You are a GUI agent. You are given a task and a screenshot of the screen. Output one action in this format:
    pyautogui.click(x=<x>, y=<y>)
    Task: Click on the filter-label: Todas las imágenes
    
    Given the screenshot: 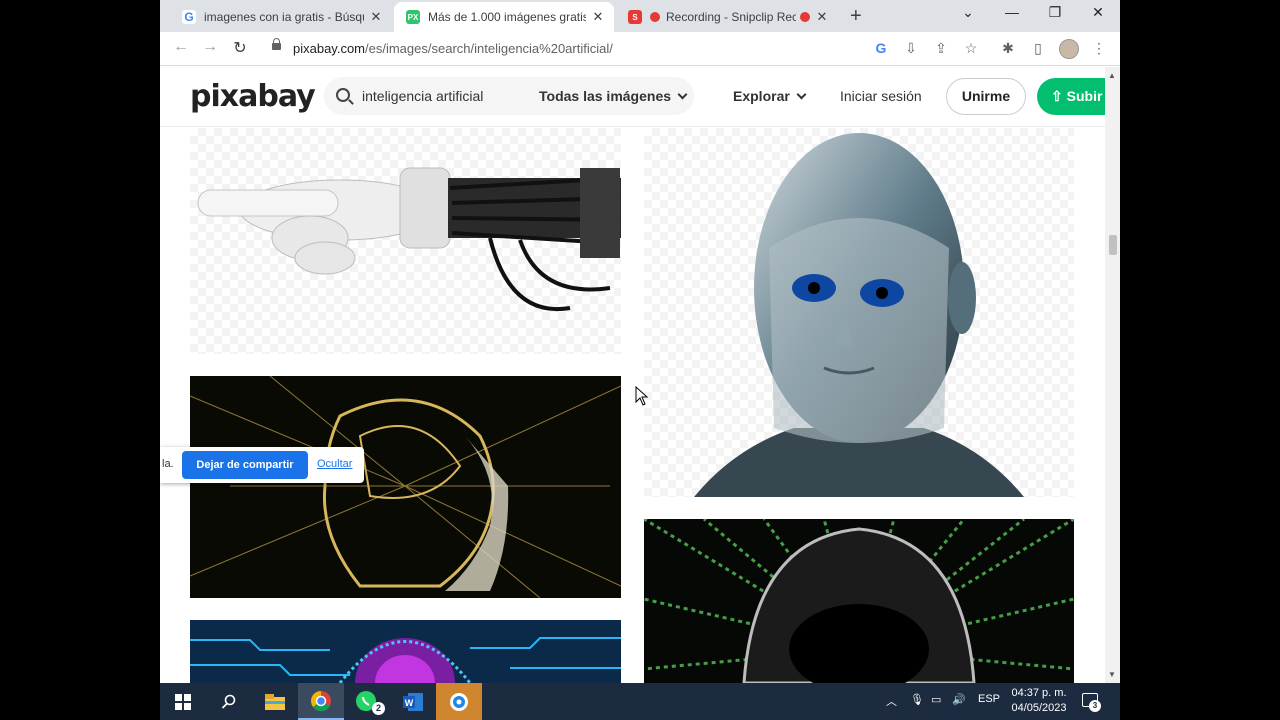 What is the action you would take?
    pyautogui.click(x=605, y=96)
    